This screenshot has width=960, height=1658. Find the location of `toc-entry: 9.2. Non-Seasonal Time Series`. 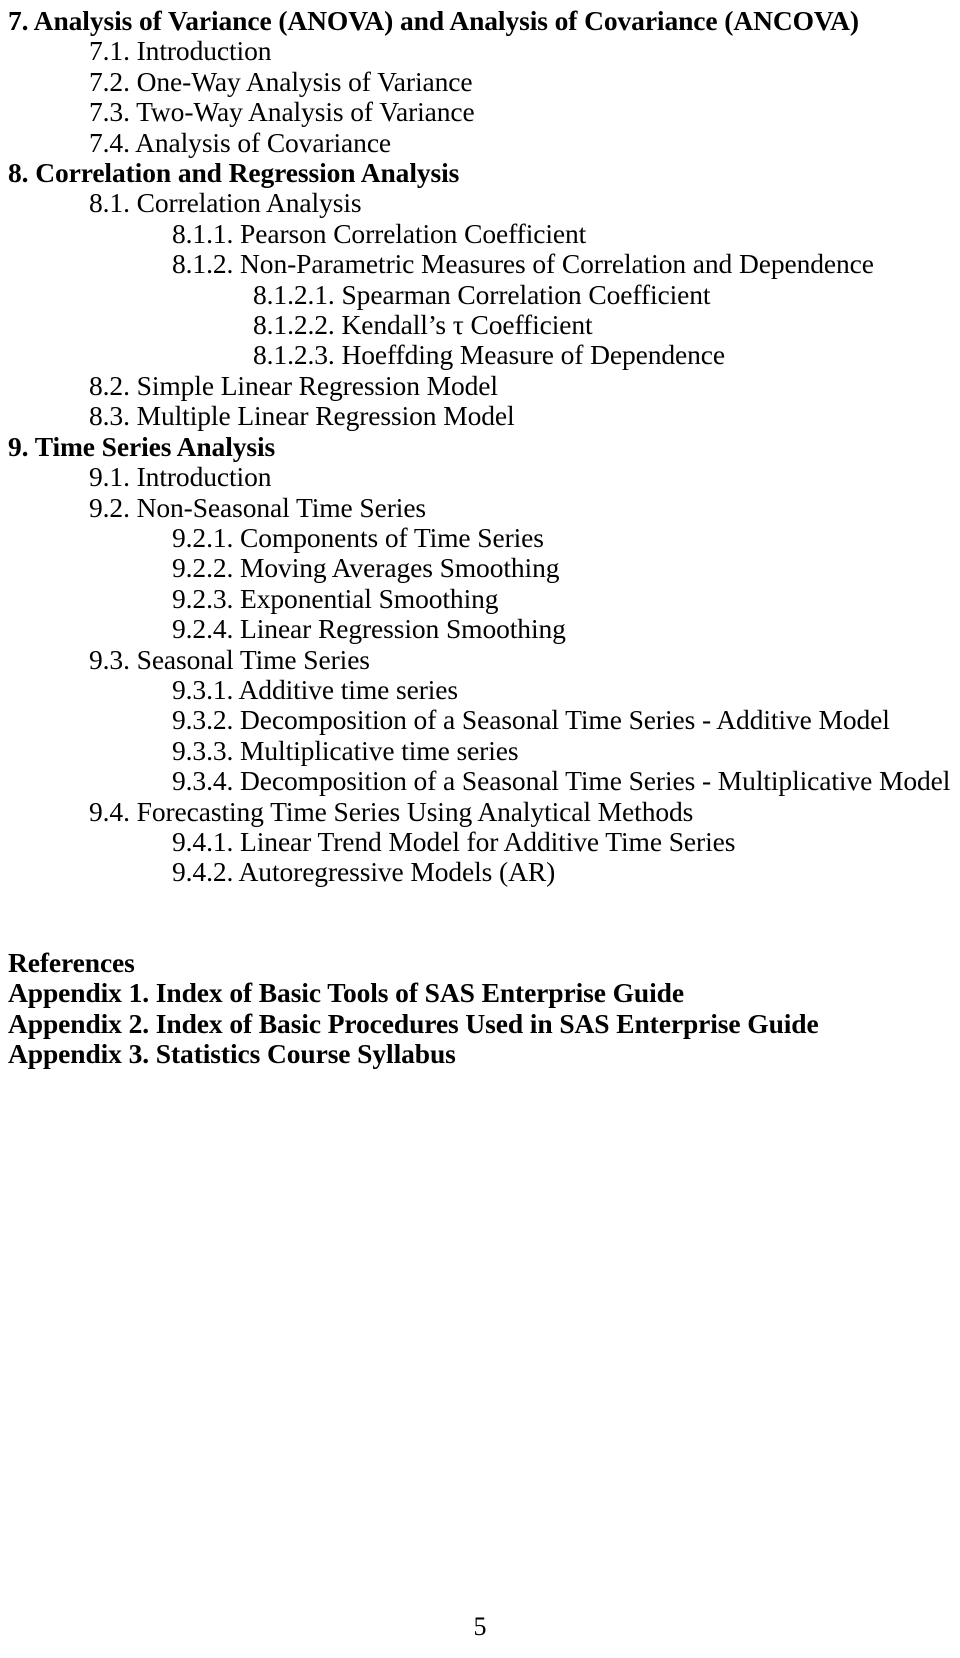

toc-entry: 9.2. Non-Seasonal Time Series is located at coordinates (258, 507).